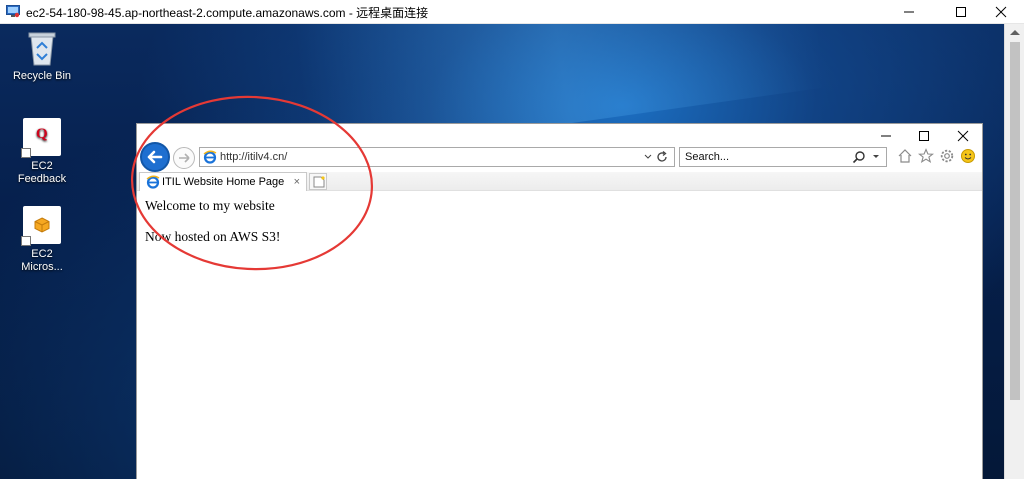  What do you see at coordinates (648, 157) in the screenshot?
I see `address-dropdown-icon` at bounding box center [648, 157].